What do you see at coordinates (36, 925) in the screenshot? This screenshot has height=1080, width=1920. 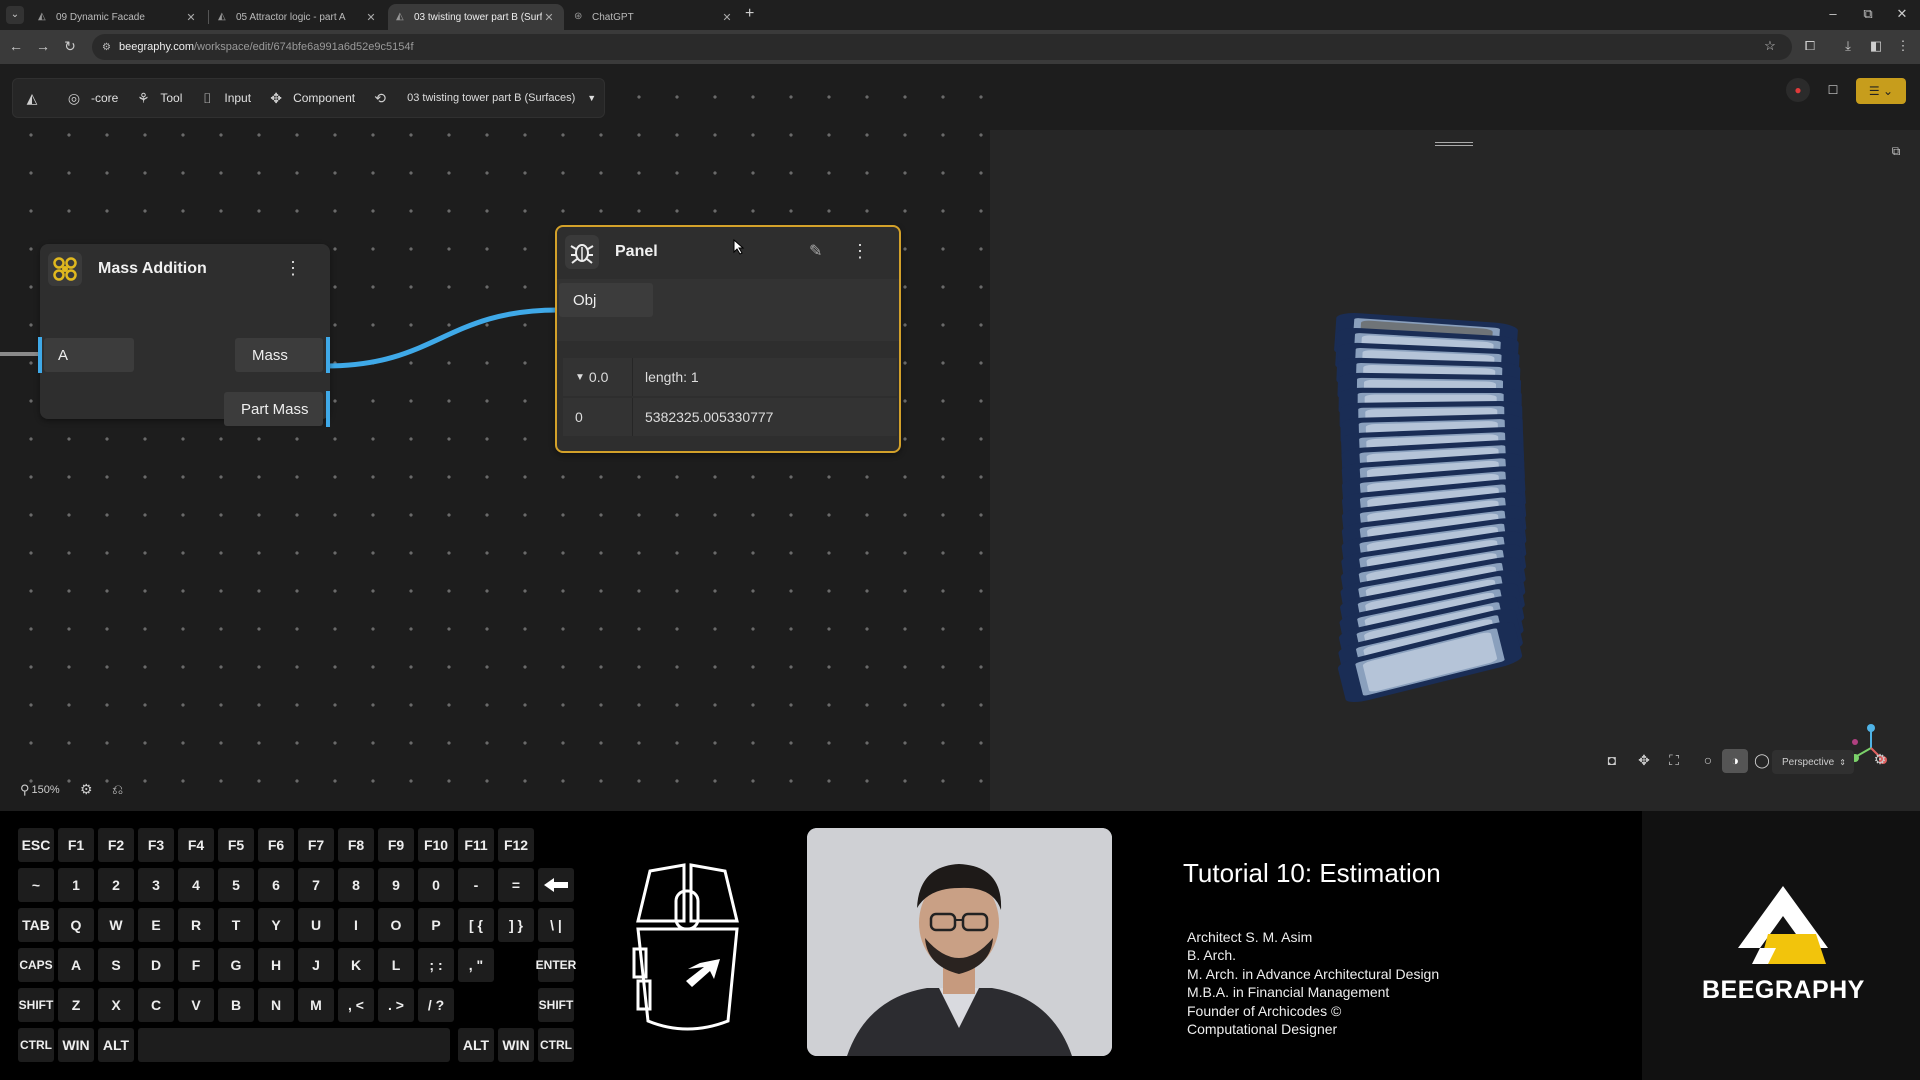 I see `key-tab: TAB` at bounding box center [36, 925].